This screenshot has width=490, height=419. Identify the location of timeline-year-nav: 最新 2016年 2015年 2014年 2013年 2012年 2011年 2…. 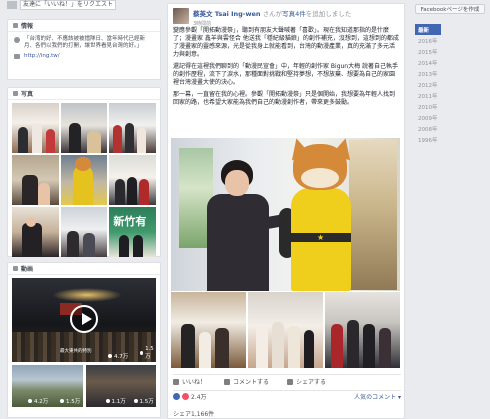
(428, 84).